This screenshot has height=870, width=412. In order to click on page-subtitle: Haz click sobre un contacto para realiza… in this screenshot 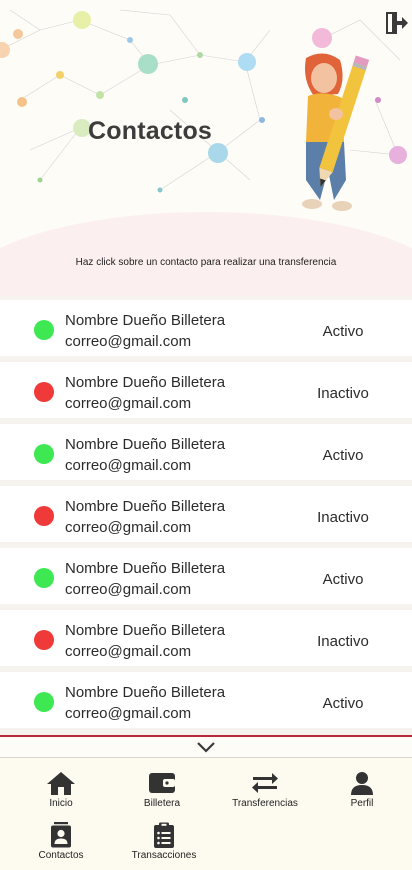, I will do `click(206, 262)`.